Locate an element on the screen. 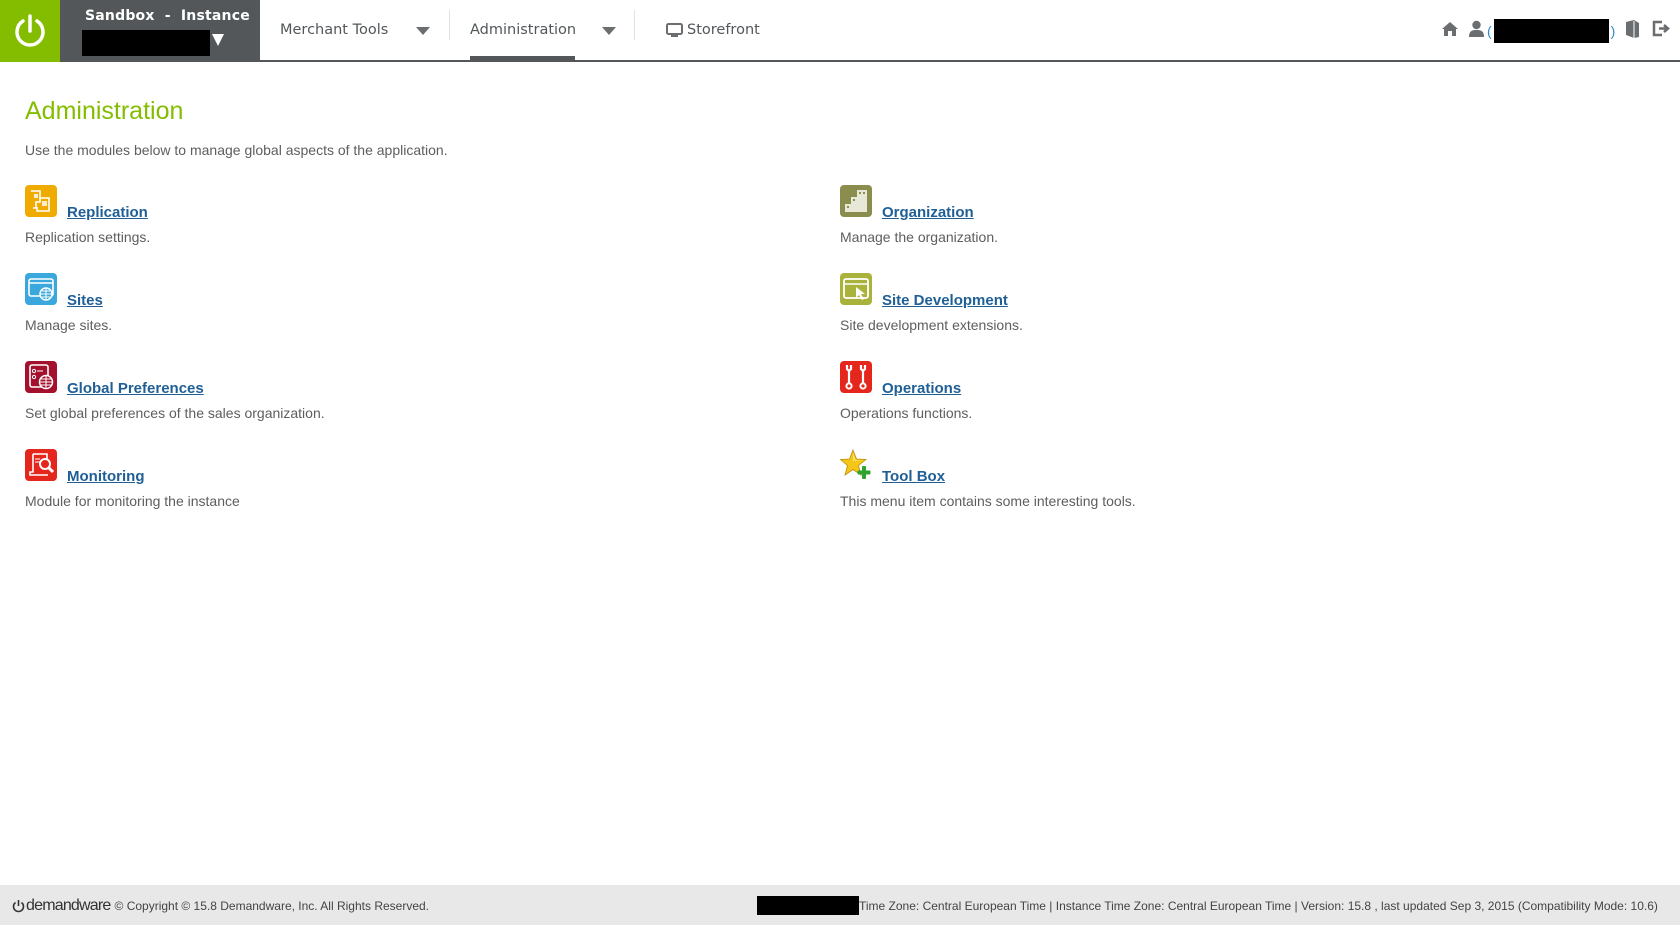 Image resolution: width=1680 pixels, height=925 pixels. module-replication: Replication Replication settings. is located at coordinates (375, 220).